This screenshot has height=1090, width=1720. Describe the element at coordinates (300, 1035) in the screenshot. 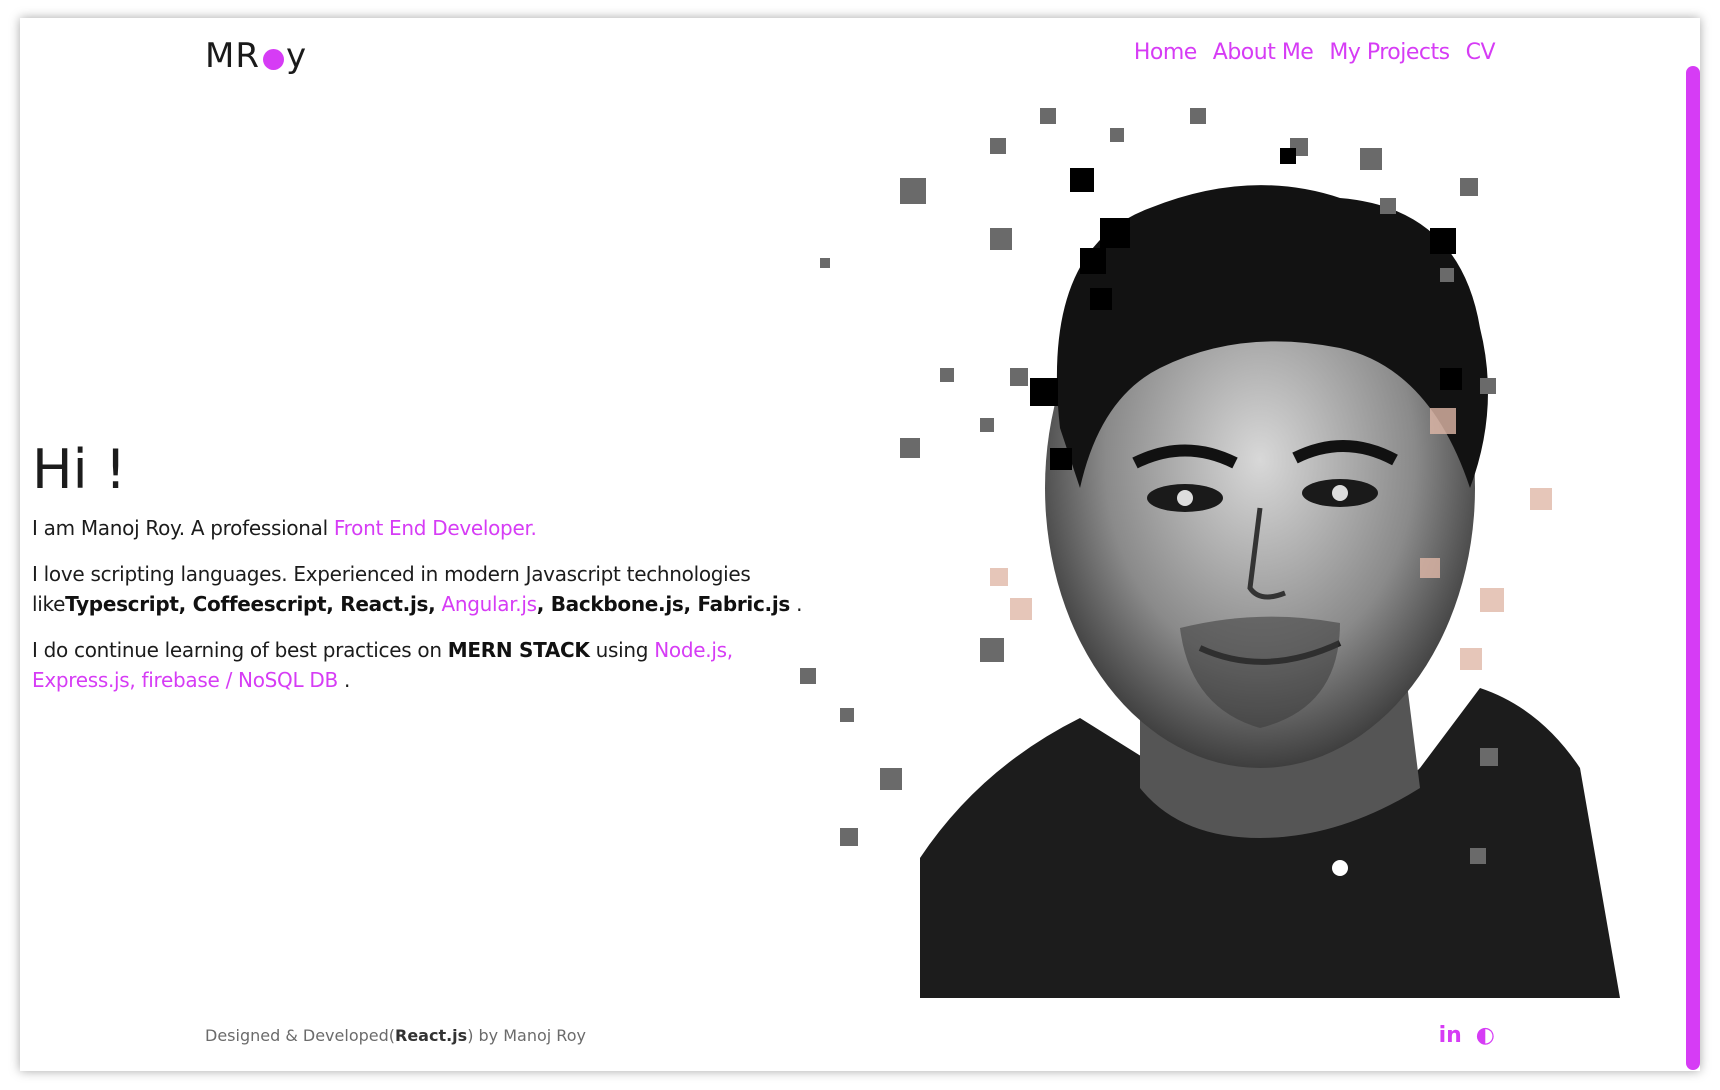

I see `footer-prefix: Designed & Developed(` at that location.